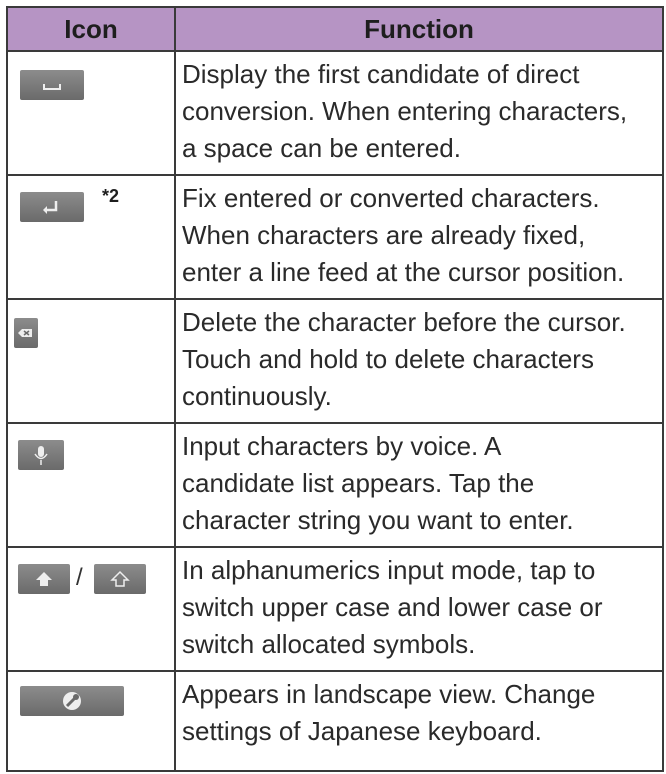  Describe the element at coordinates (111, 196) in the screenshot. I see `footnote-marker: *2` at that location.